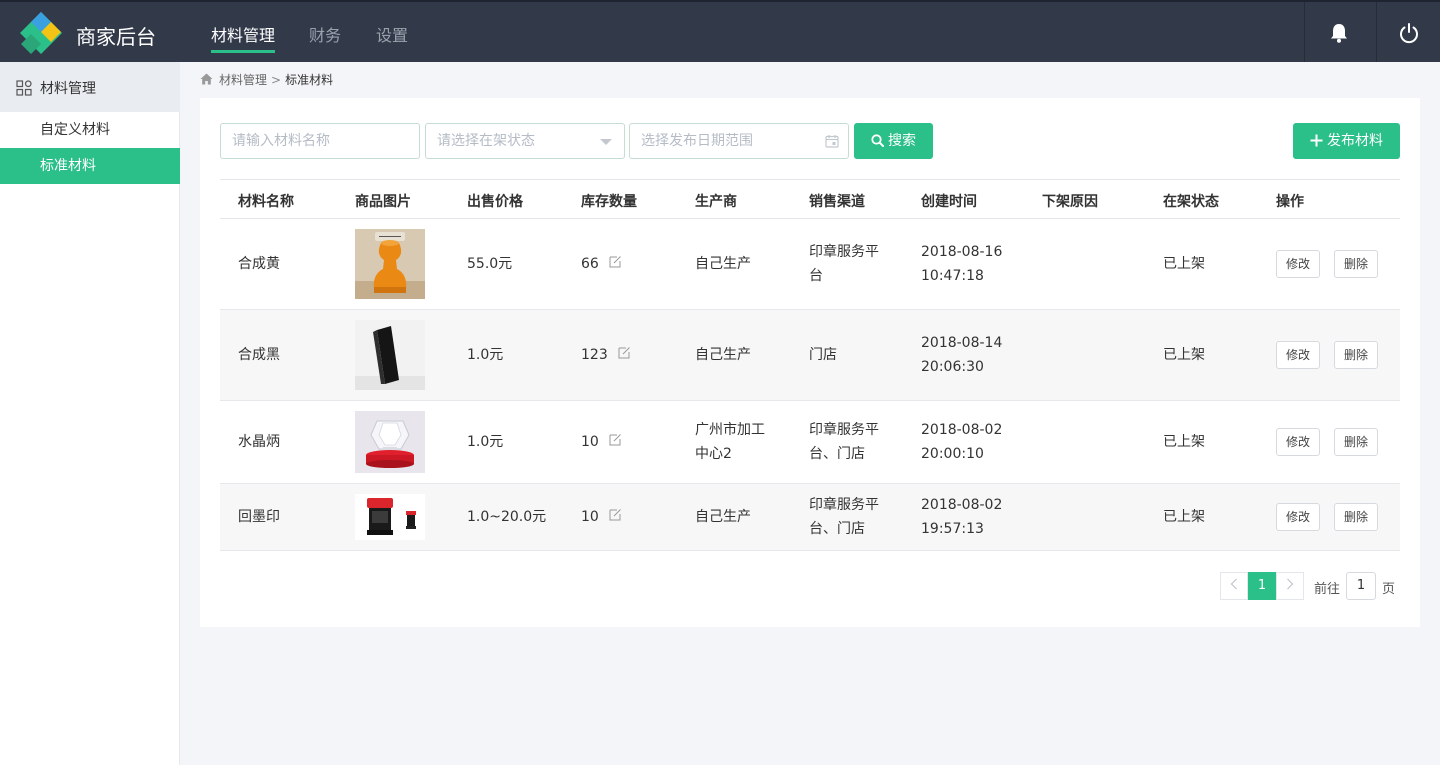 This screenshot has width=1440, height=765. I want to click on nav-settings: 设置, so click(392, 34).